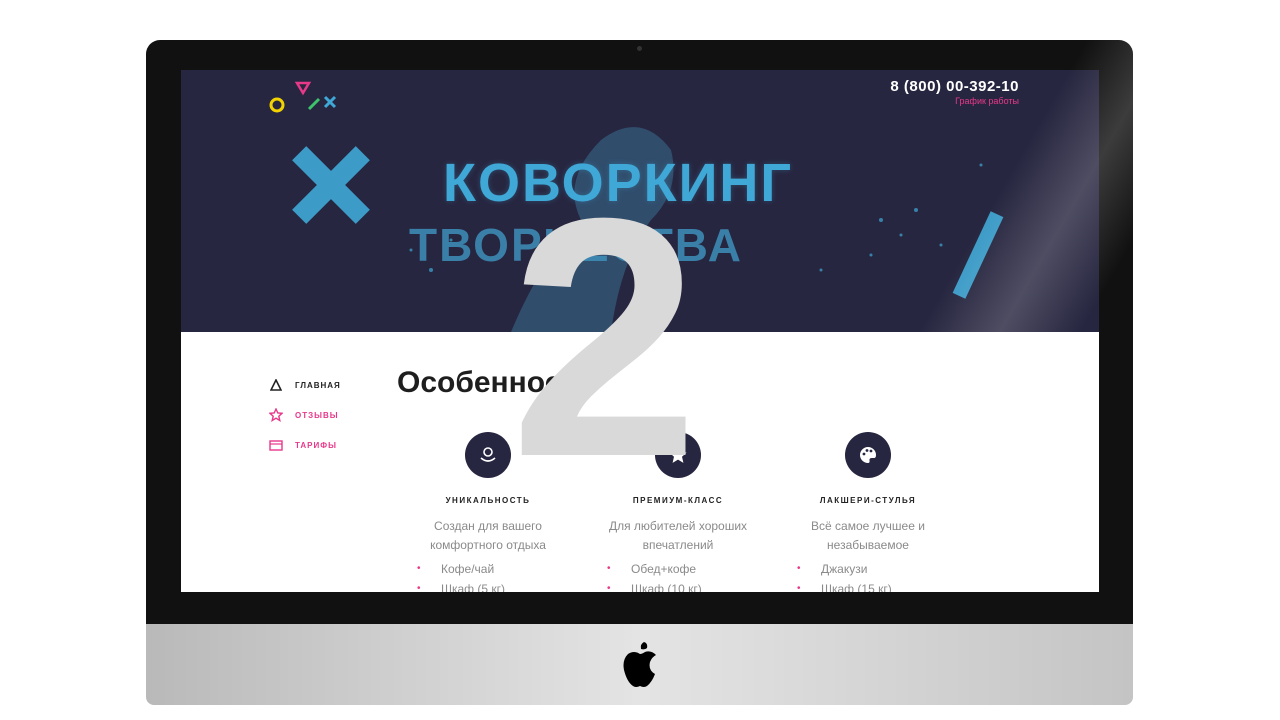 This screenshot has height=720, width=1280. What do you see at coordinates (868, 535) in the screenshot?
I see `feature-description: Всё самое лучшее и незабываемое` at bounding box center [868, 535].